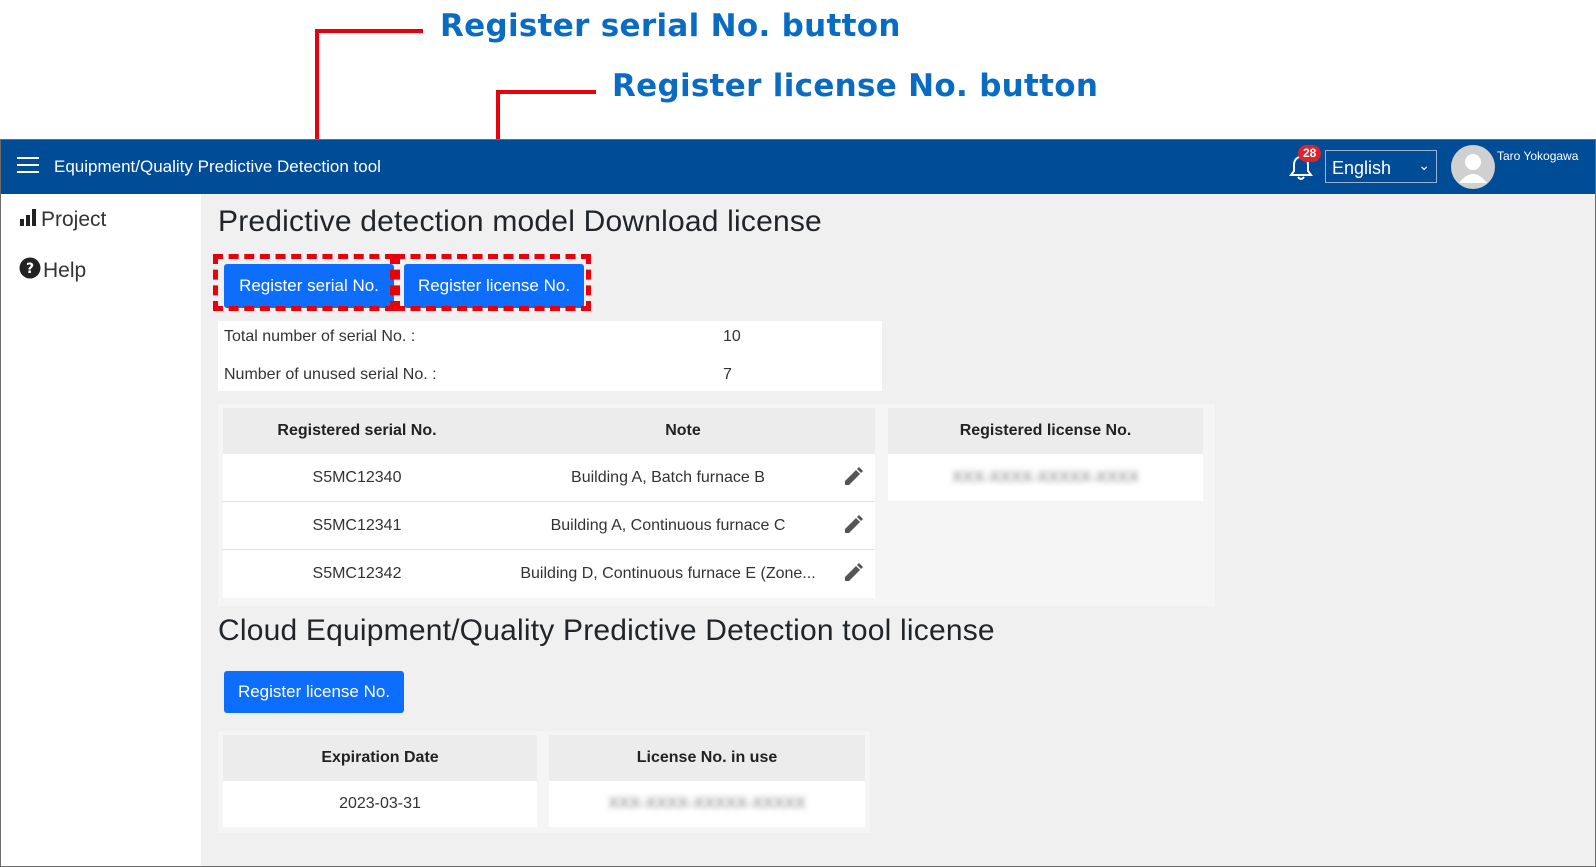 Image resolution: width=1596 pixels, height=867 pixels. I want to click on sidebar-item-label: Project, so click(74, 219).